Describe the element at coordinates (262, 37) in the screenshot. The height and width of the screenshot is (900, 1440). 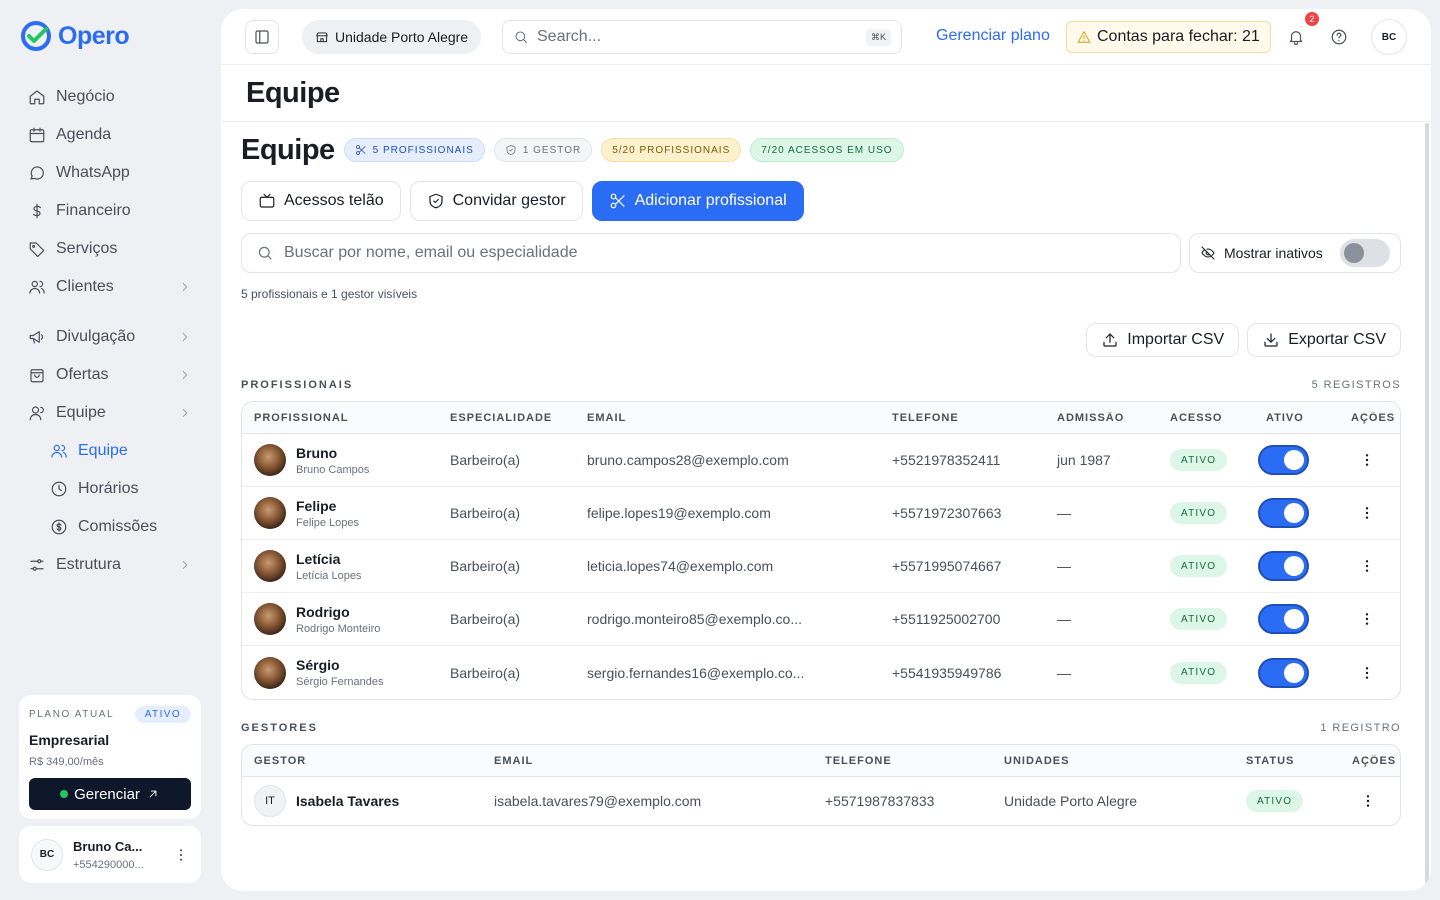
I see `toggle-sidebar-button` at that location.